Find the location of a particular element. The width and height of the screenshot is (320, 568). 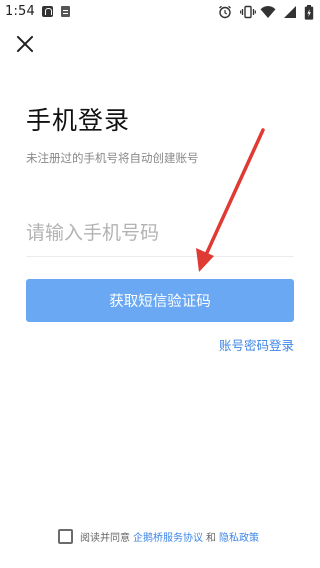

get-sms-code-button: 获取短信验证码 is located at coordinates (160, 300).